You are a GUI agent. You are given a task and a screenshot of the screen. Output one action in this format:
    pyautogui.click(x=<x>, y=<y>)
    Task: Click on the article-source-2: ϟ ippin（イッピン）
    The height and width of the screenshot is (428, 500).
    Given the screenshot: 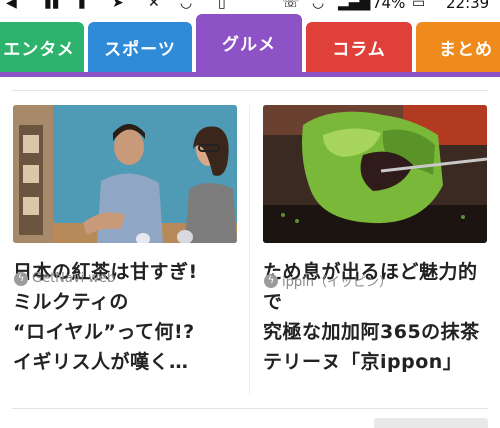 What is the action you would take?
    pyautogui.click(x=328, y=280)
    